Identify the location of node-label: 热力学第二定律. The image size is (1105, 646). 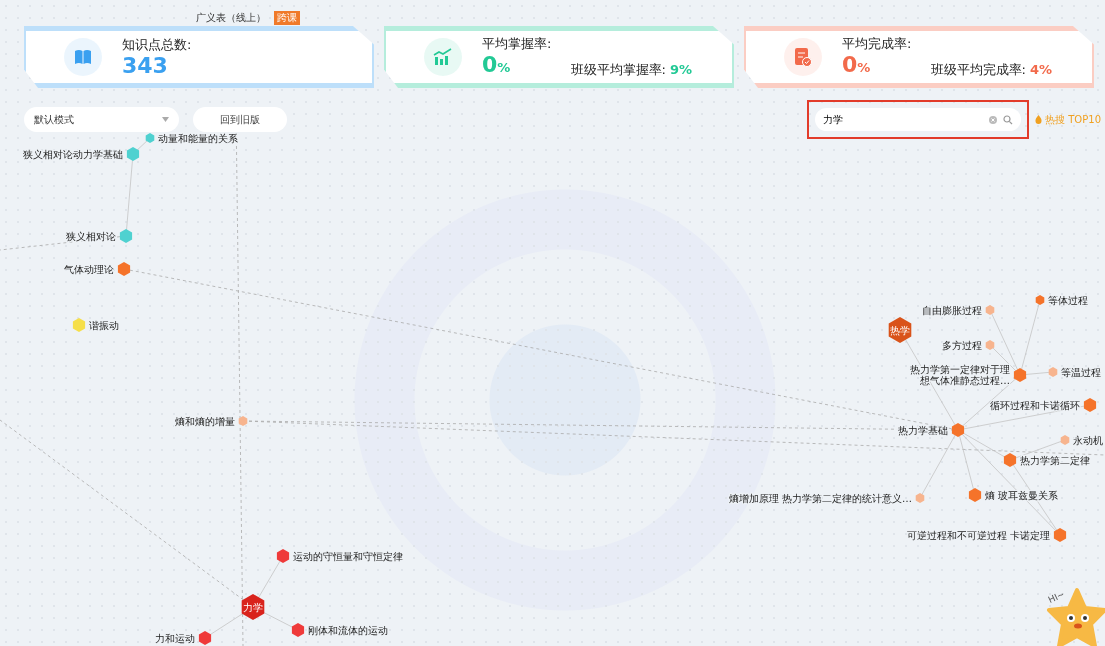
(1055, 460).